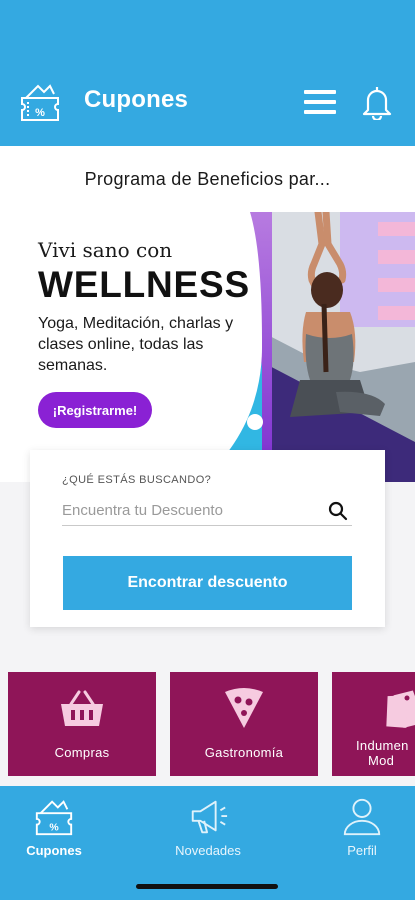  What do you see at coordinates (244, 752) in the screenshot?
I see `category-label: Gastronomía` at bounding box center [244, 752].